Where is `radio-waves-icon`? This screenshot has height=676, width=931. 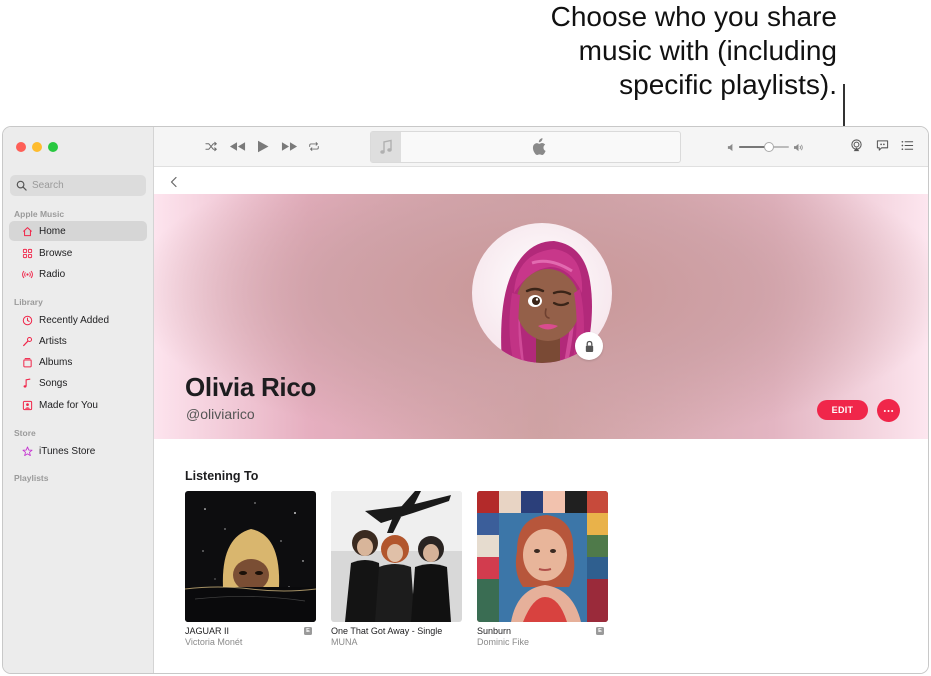
radio-waves-icon is located at coordinates (27, 274).